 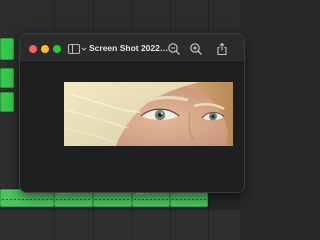 What do you see at coordinates (196, 49) in the screenshot?
I see `zoom-in-icon` at bounding box center [196, 49].